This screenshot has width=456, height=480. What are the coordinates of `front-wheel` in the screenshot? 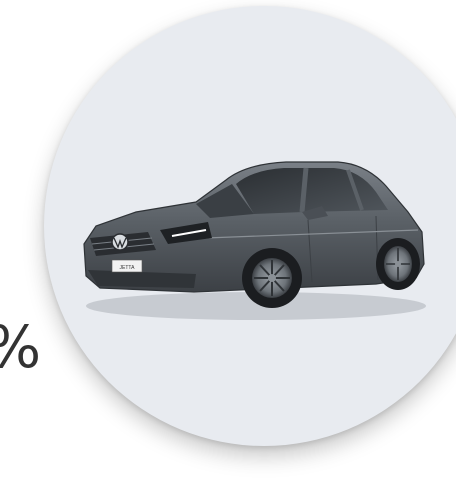 It's located at (272, 278).